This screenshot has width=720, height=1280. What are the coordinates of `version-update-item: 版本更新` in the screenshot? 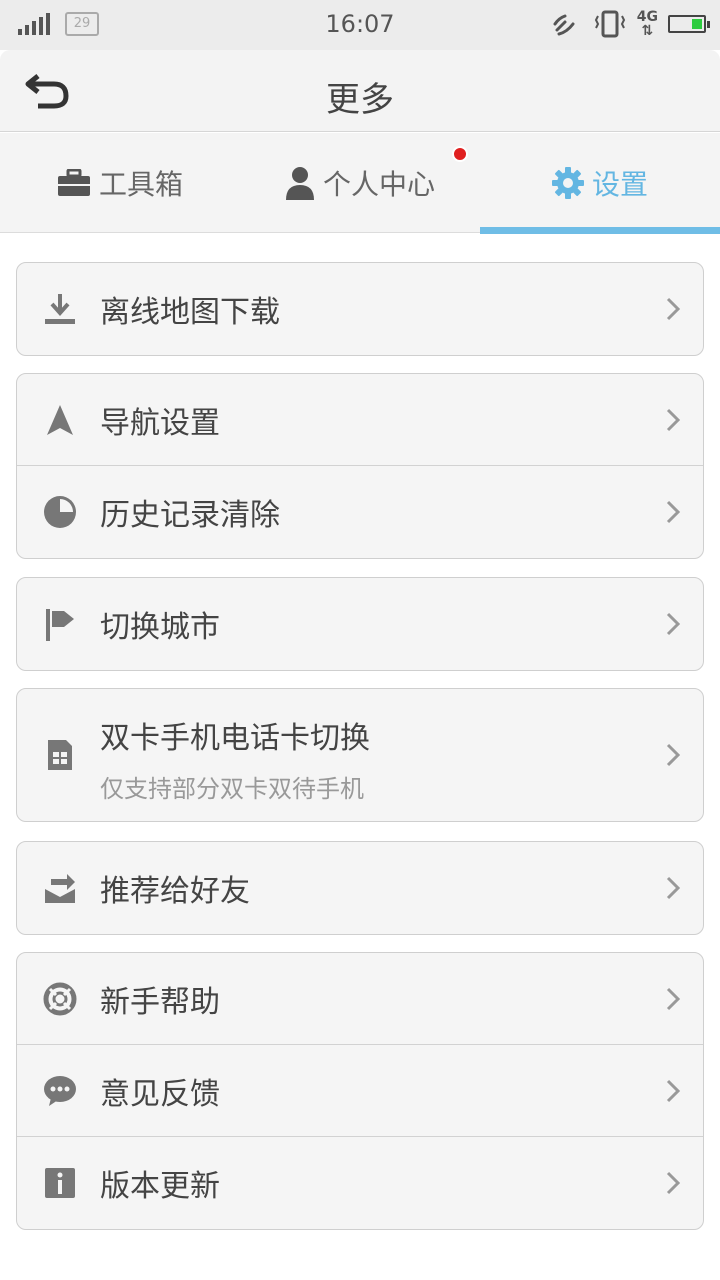 It's located at (360, 1183).